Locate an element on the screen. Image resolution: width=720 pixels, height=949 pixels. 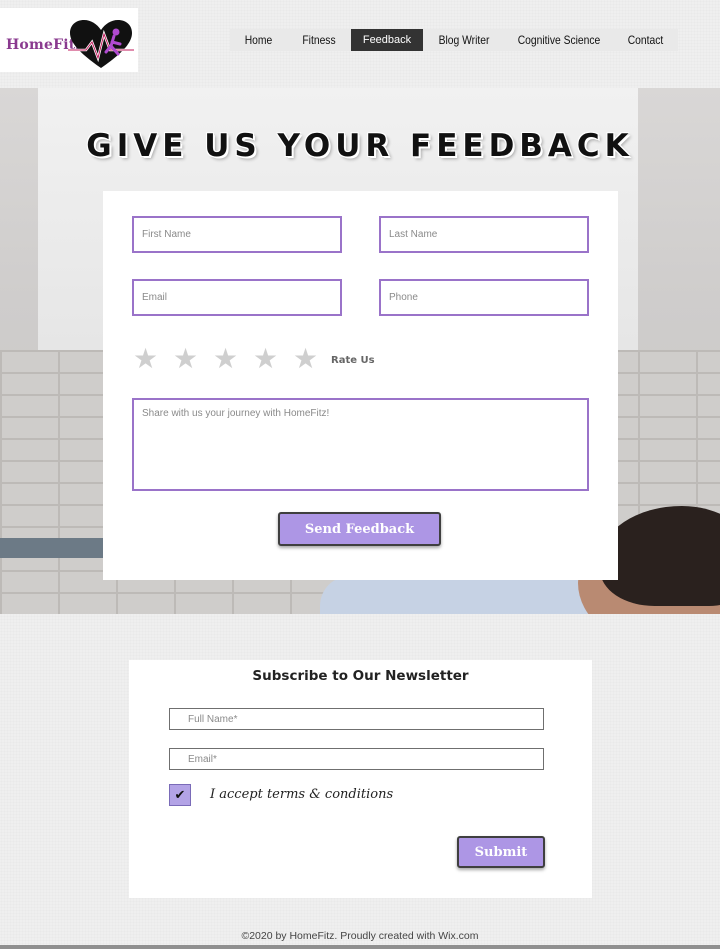
first-name-input is located at coordinates (237, 234).